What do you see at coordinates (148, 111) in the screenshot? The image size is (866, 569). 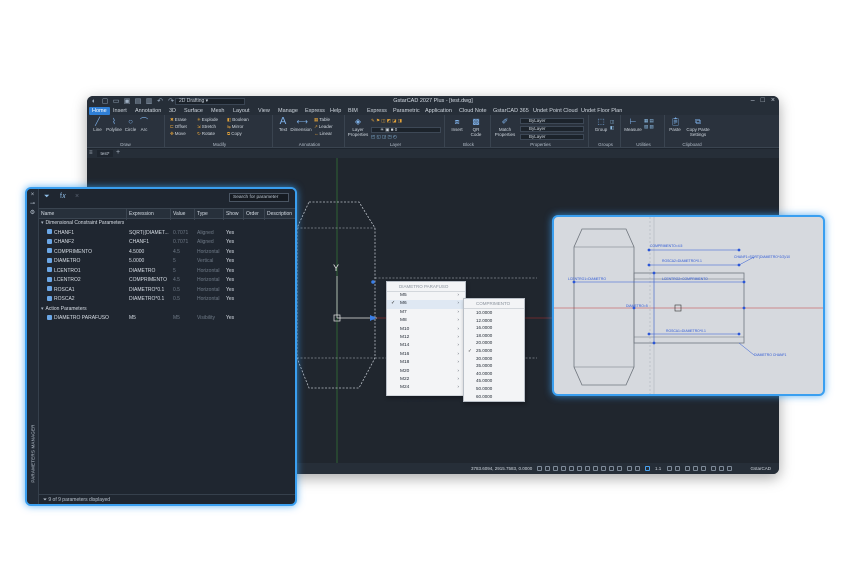 I see `tab-annotation: Annotation` at bounding box center [148, 111].